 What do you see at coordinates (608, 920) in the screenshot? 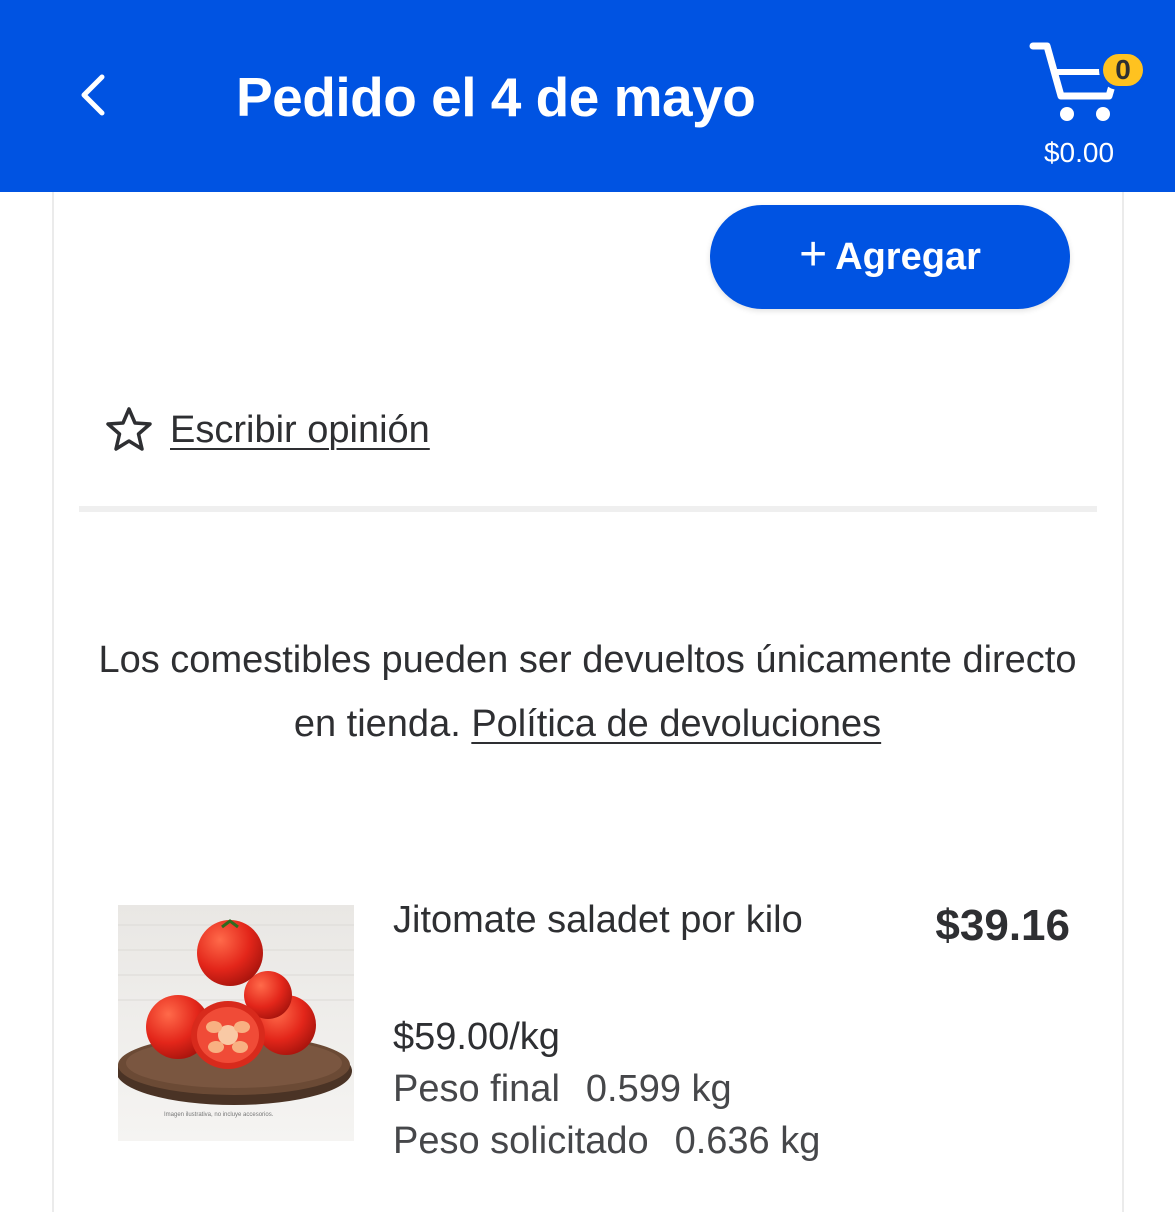
I see `product-name: Jitomate saladet por kilo` at bounding box center [608, 920].